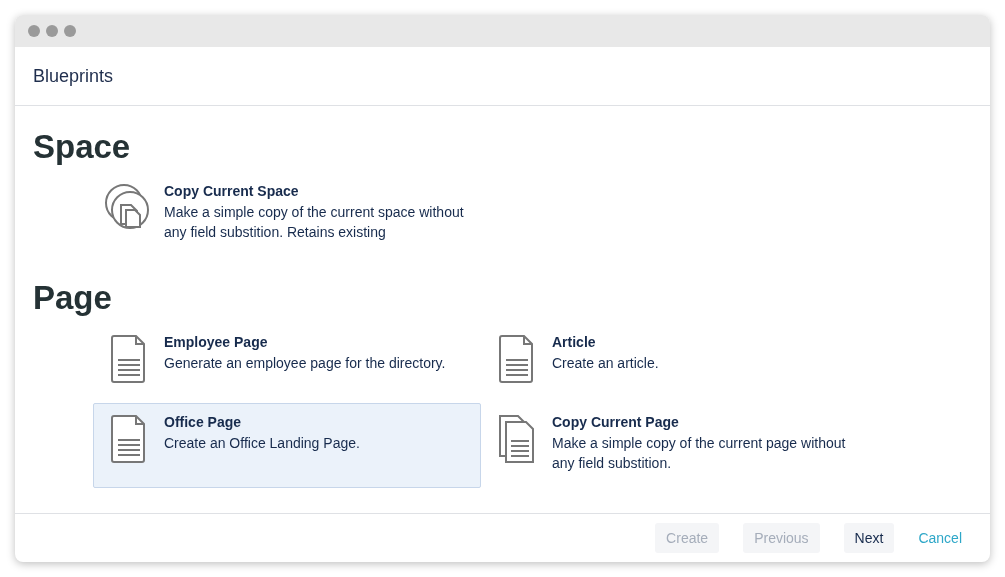  Describe the element at coordinates (574, 342) in the screenshot. I see `item-title: Article` at that location.